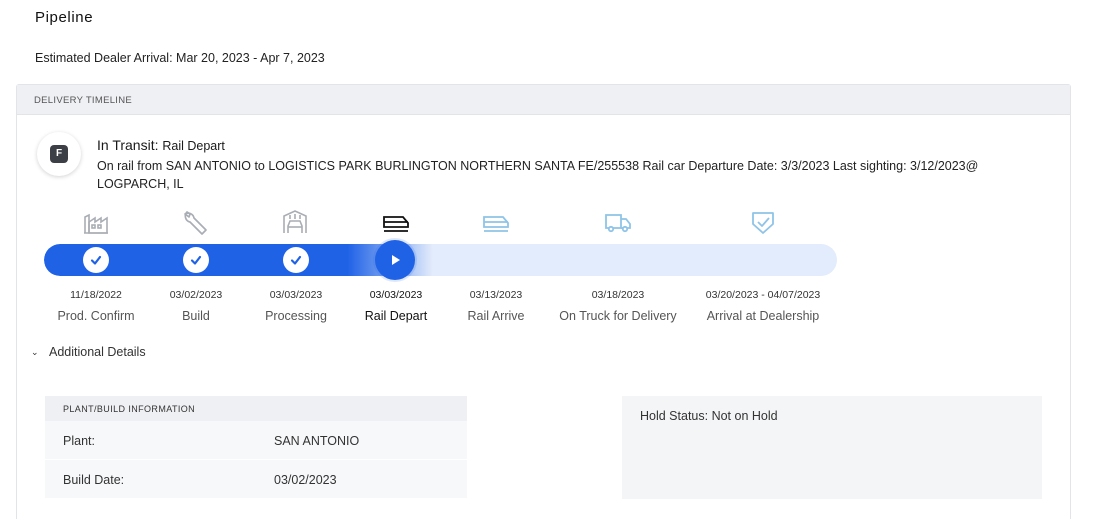 The width and height of the screenshot is (1104, 519). Describe the element at coordinates (440, 260) in the screenshot. I see `progress-track` at that location.